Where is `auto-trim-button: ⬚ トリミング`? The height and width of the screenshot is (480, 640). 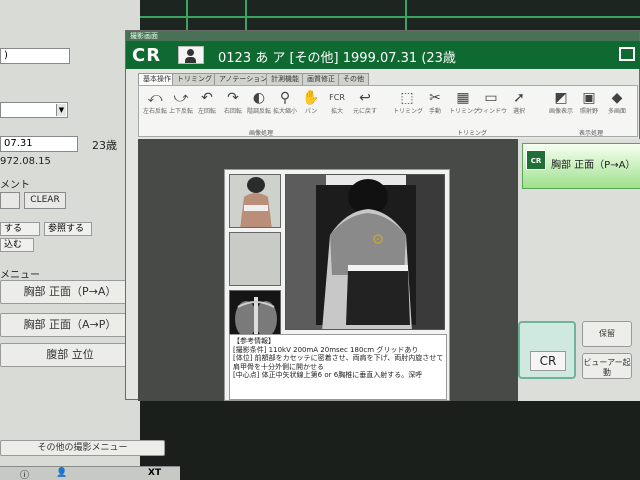 auto-trim-button: ⬚ トリミング is located at coordinates (408, 103).